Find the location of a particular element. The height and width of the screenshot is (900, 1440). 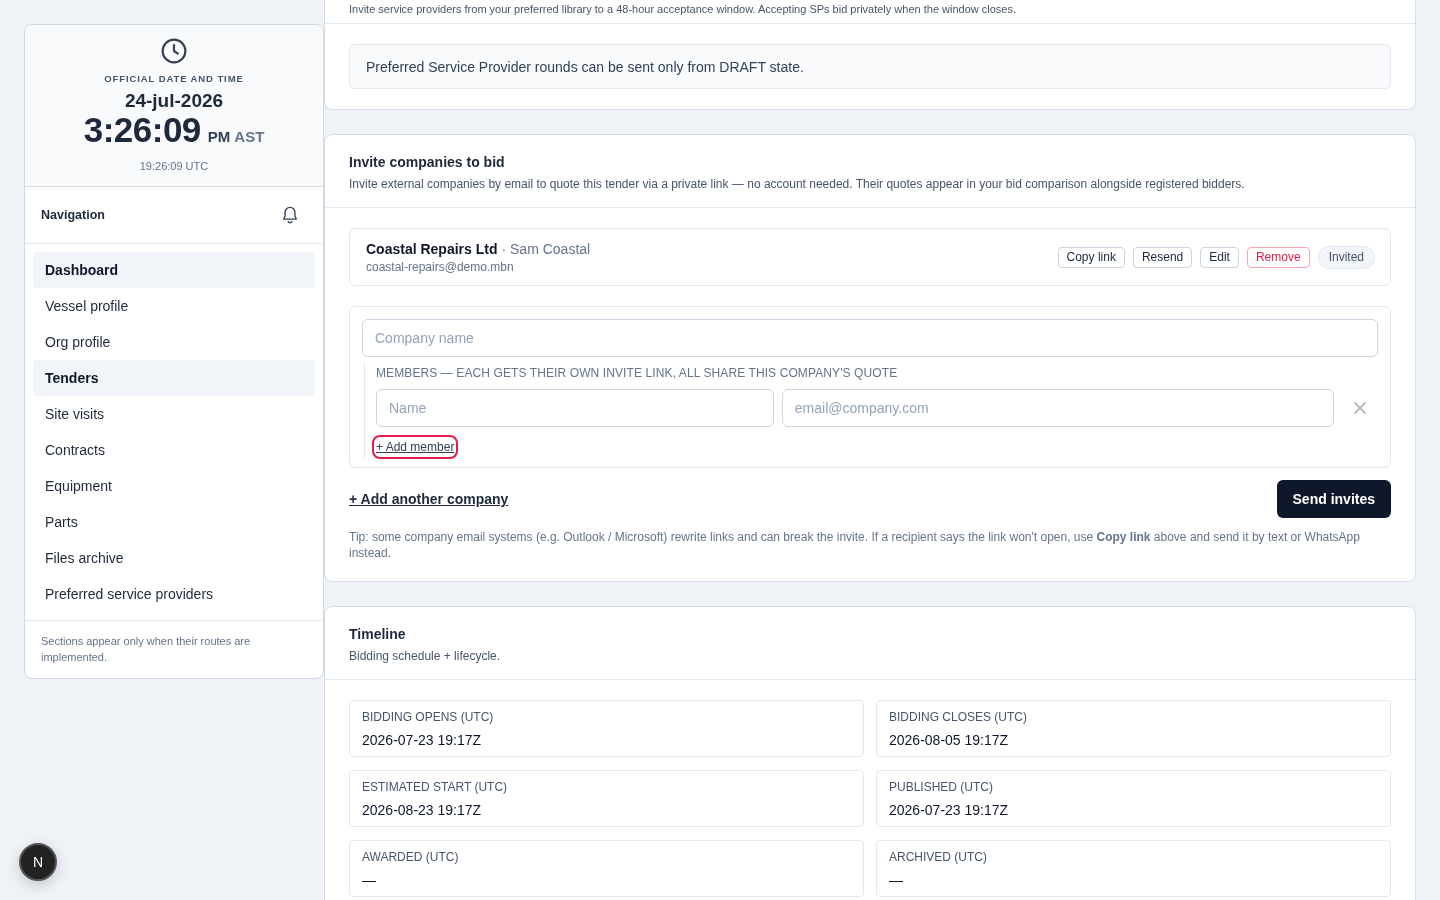

nav-item: Files archive is located at coordinates (174, 558).